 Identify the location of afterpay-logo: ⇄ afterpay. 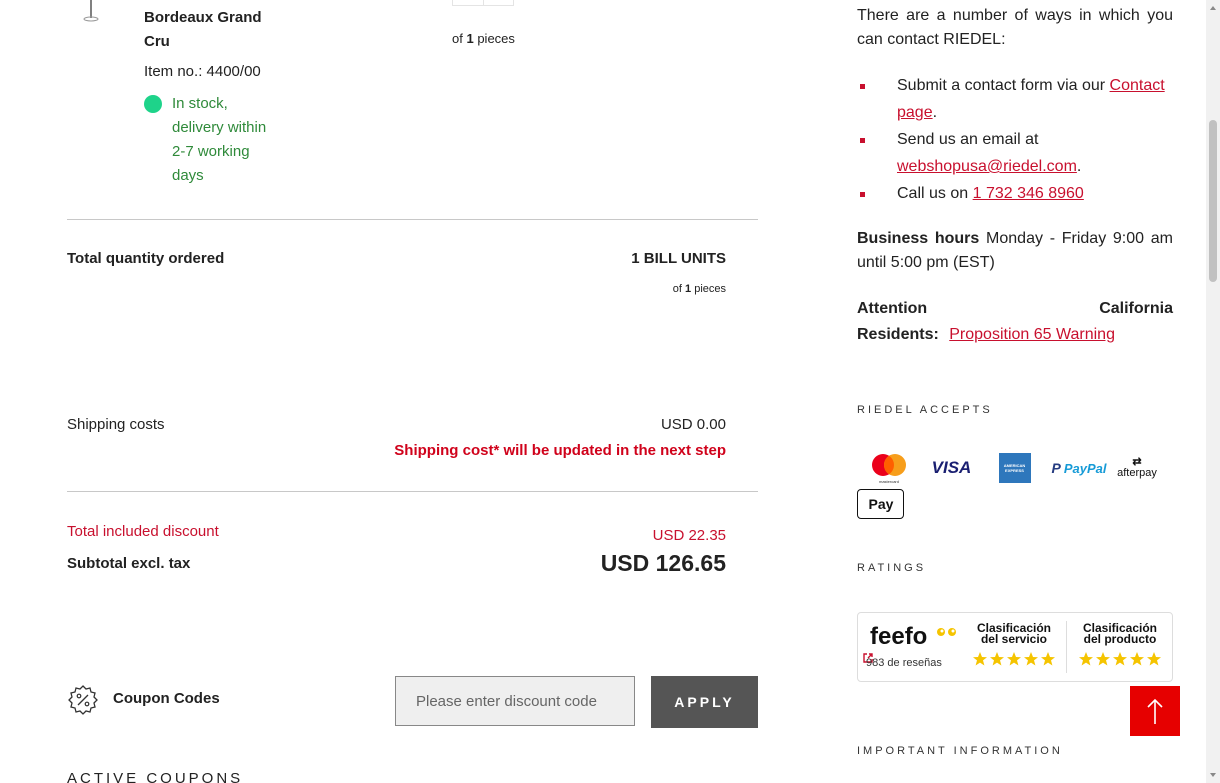
(1137, 468).